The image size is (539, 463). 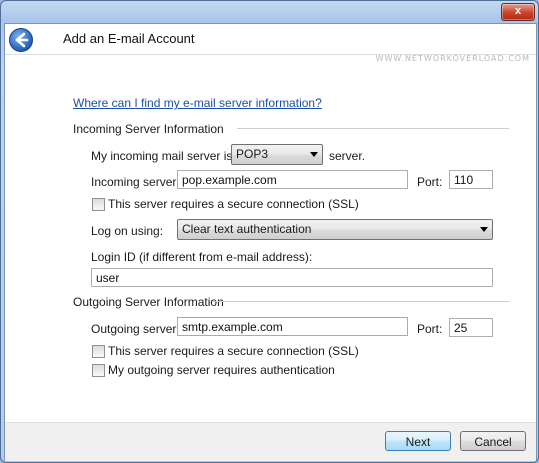 What do you see at coordinates (493, 441) in the screenshot?
I see `cancel-button: Cancel` at bounding box center [493, 441].